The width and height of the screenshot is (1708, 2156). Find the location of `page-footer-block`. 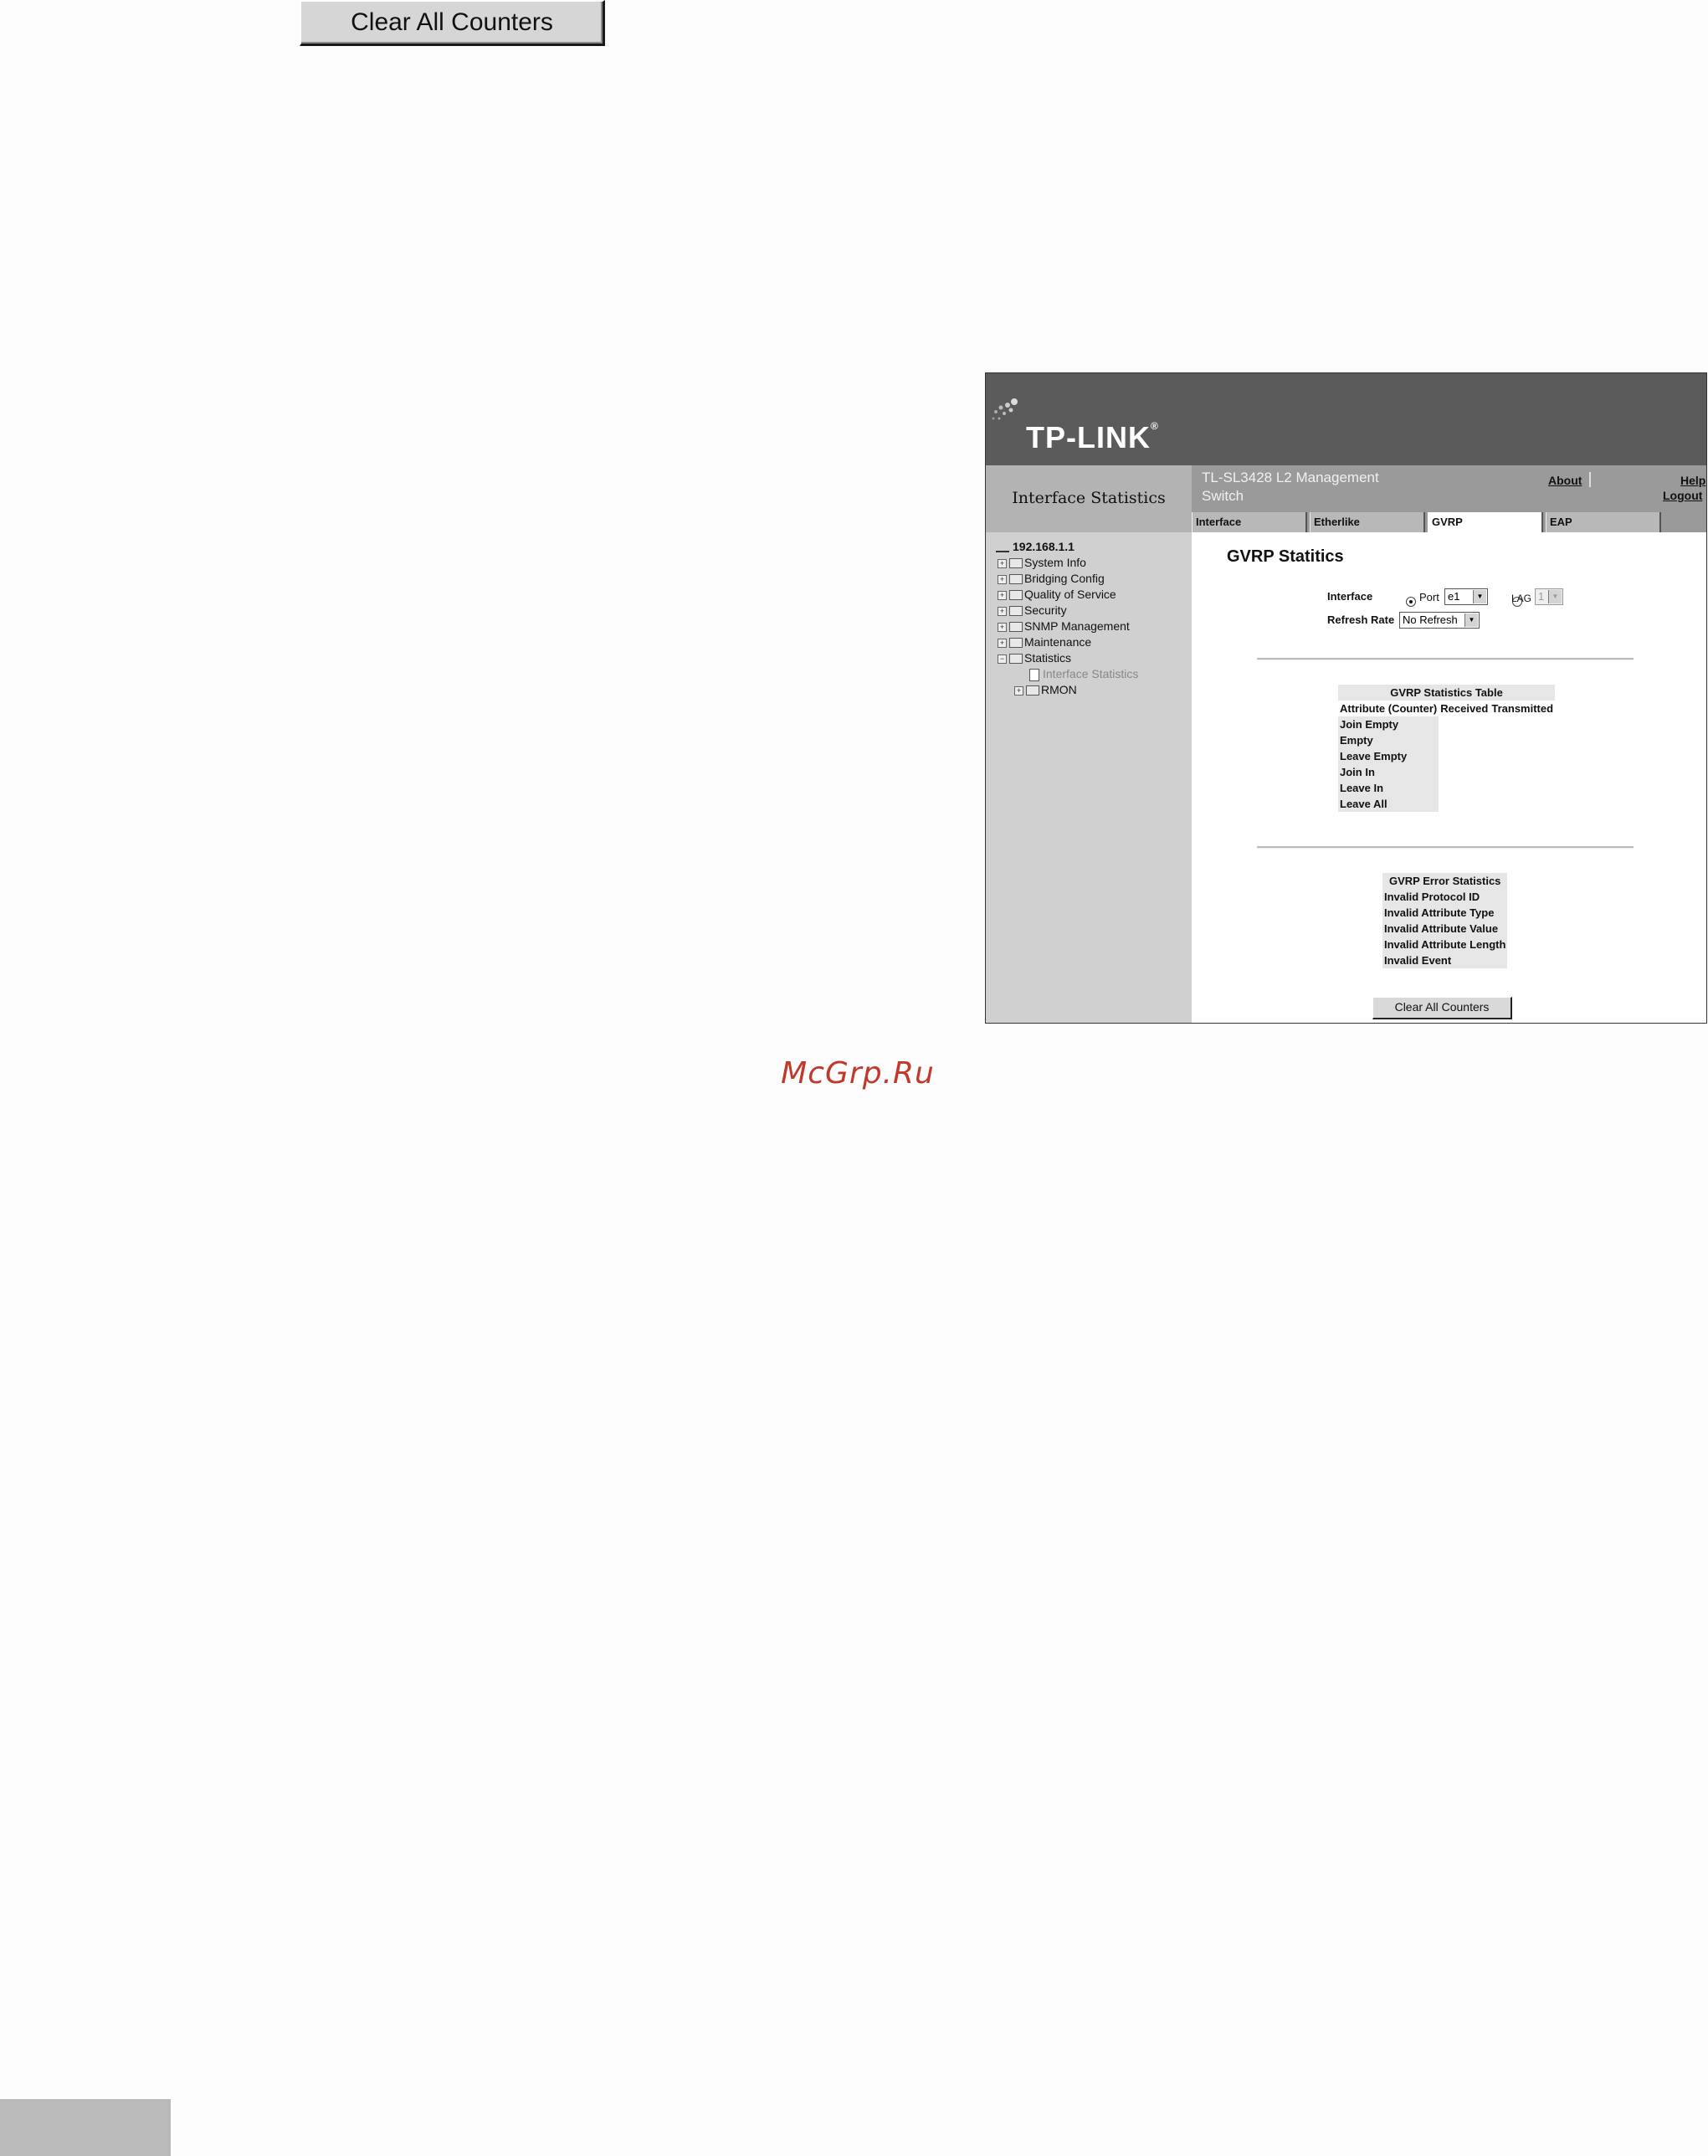

page-footer-block is located at coordinates (85, 2127).